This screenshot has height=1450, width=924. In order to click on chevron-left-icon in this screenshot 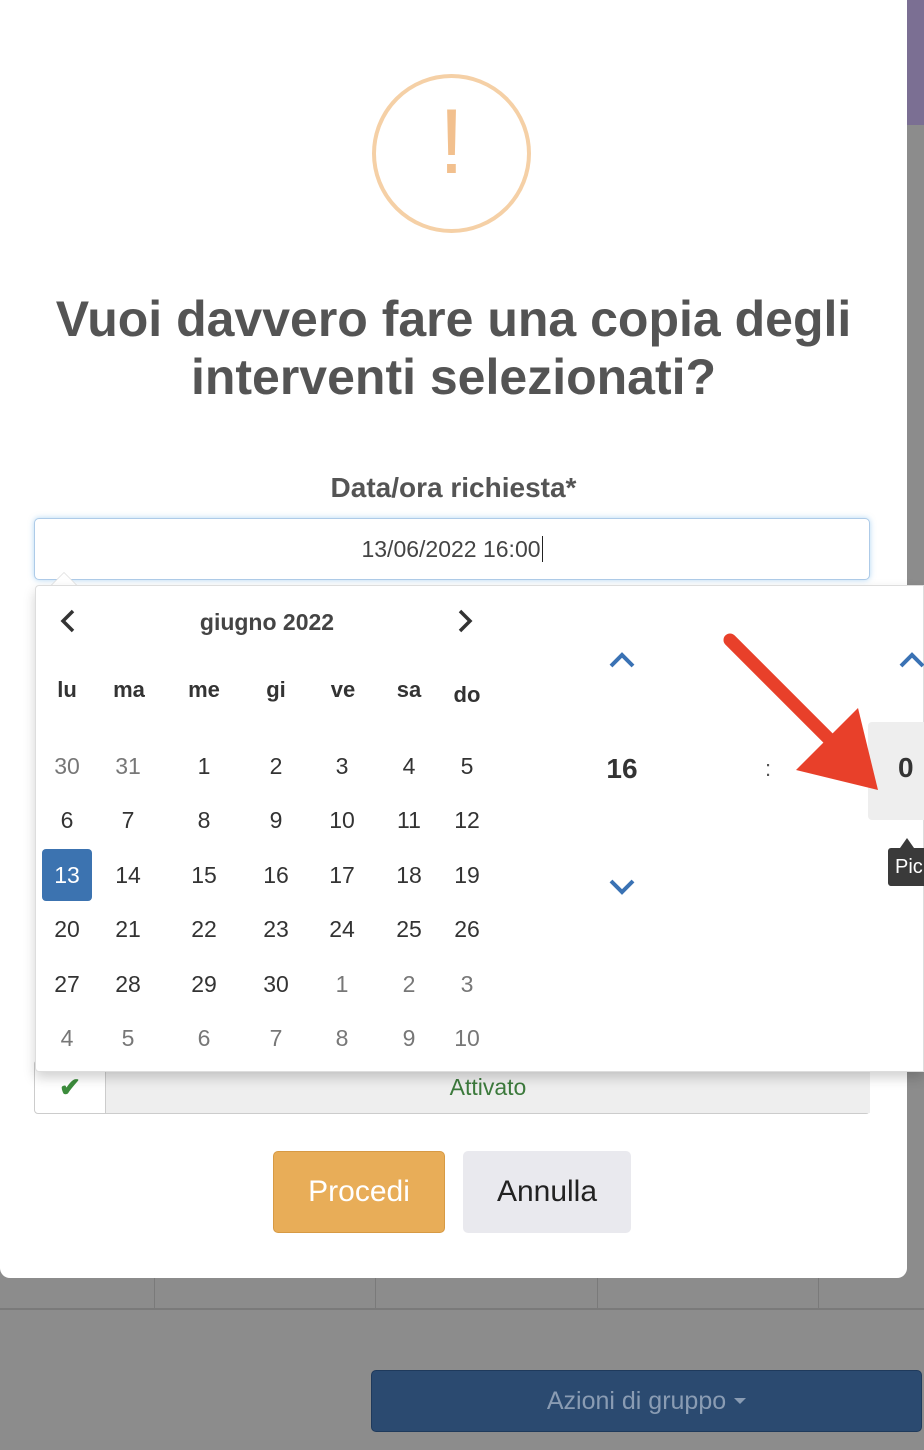, I will do `click(67, 621)`.